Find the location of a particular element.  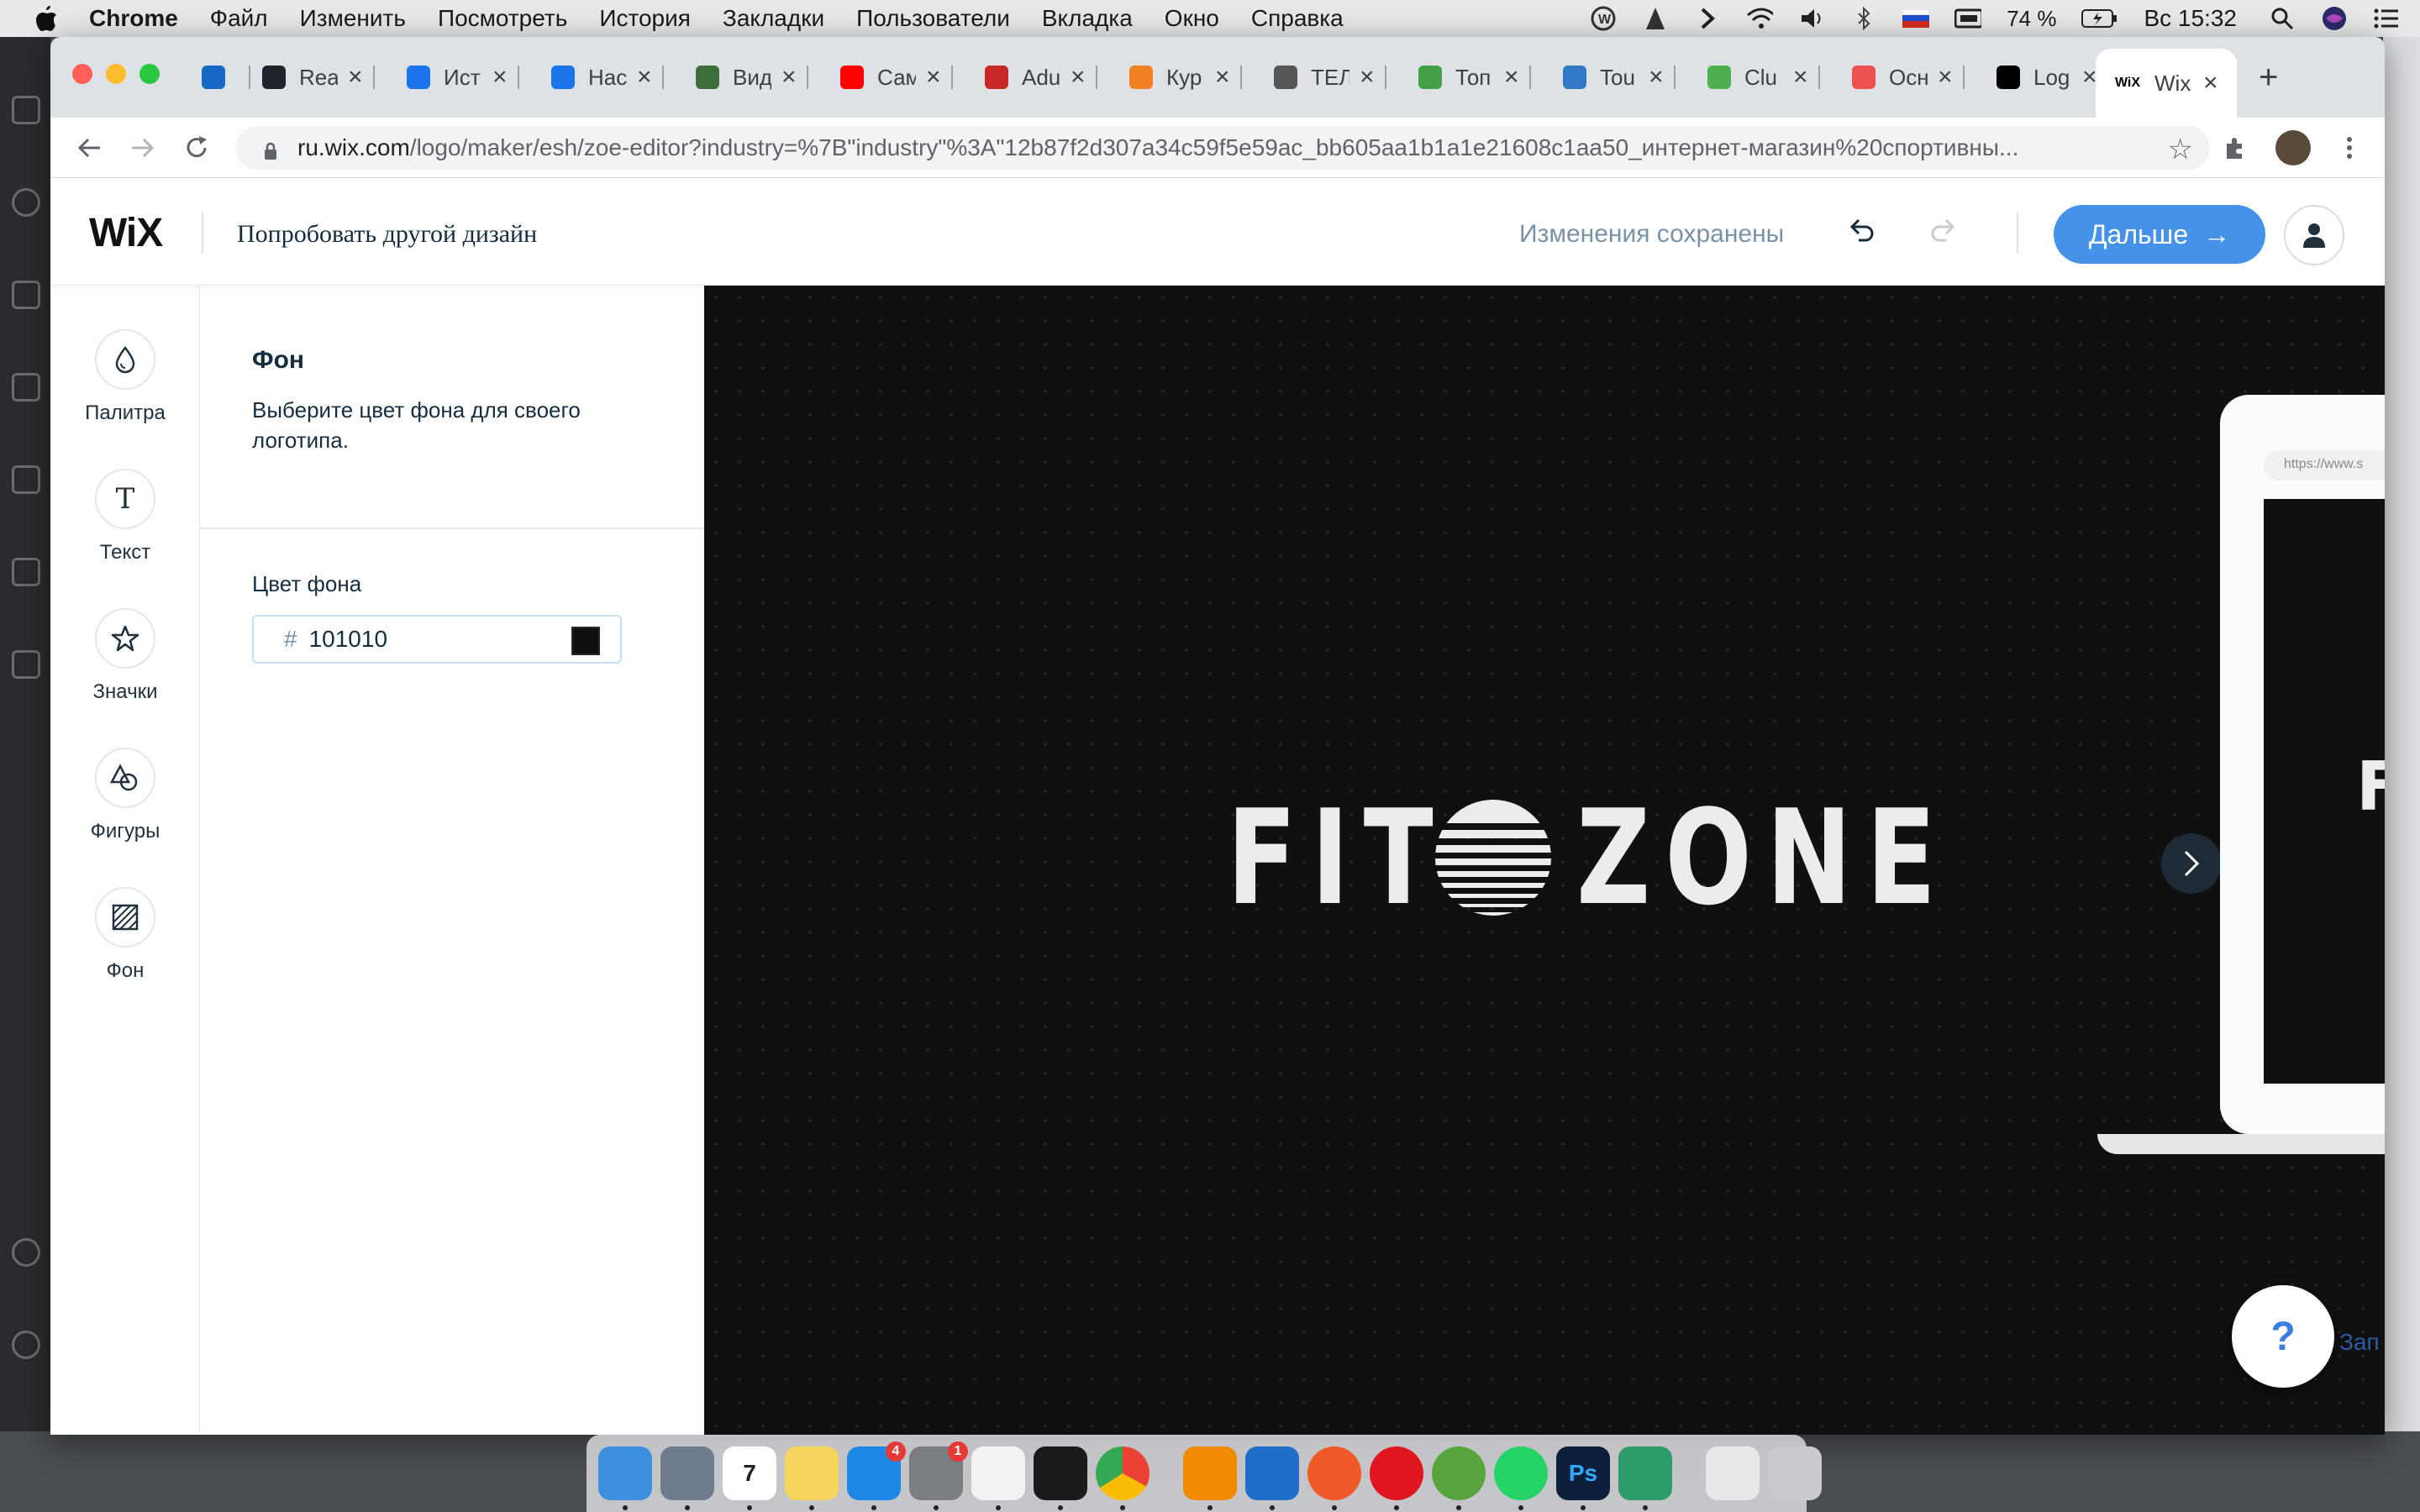

tab-wix-active: WiX Wix × is located at coordinates (2166, 83).